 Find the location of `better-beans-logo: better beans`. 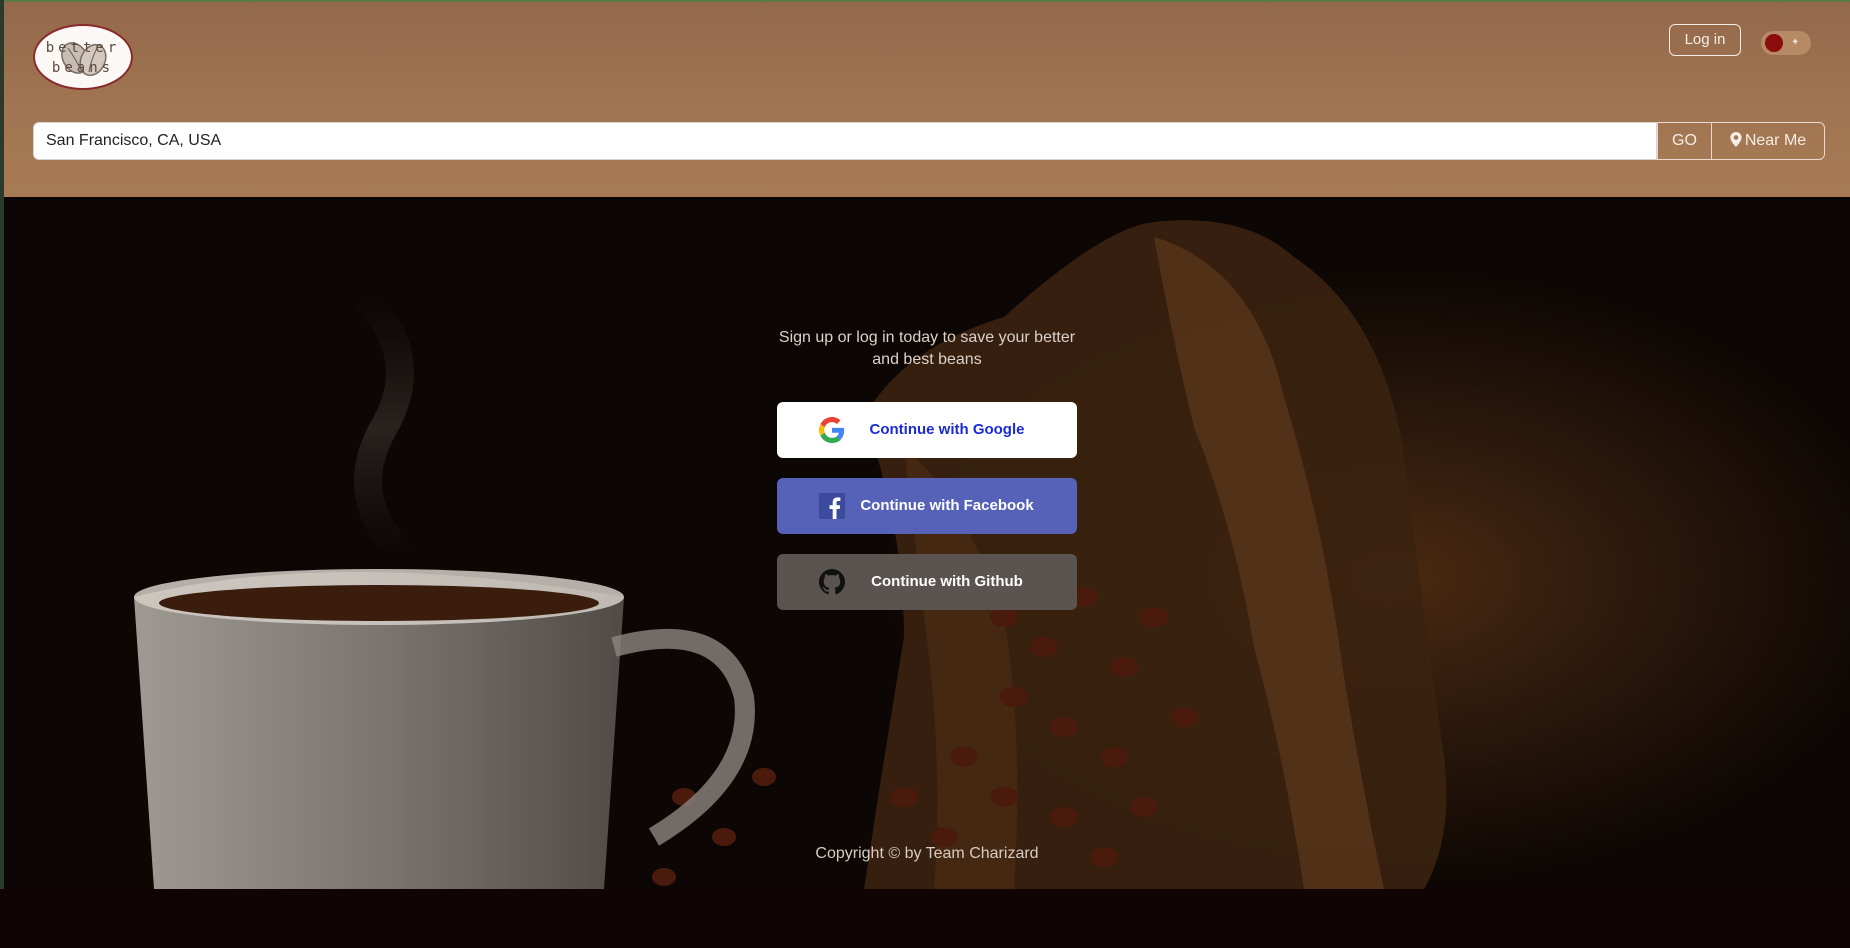

better-beans-logo: better beans is located at coordinates (83, 57).